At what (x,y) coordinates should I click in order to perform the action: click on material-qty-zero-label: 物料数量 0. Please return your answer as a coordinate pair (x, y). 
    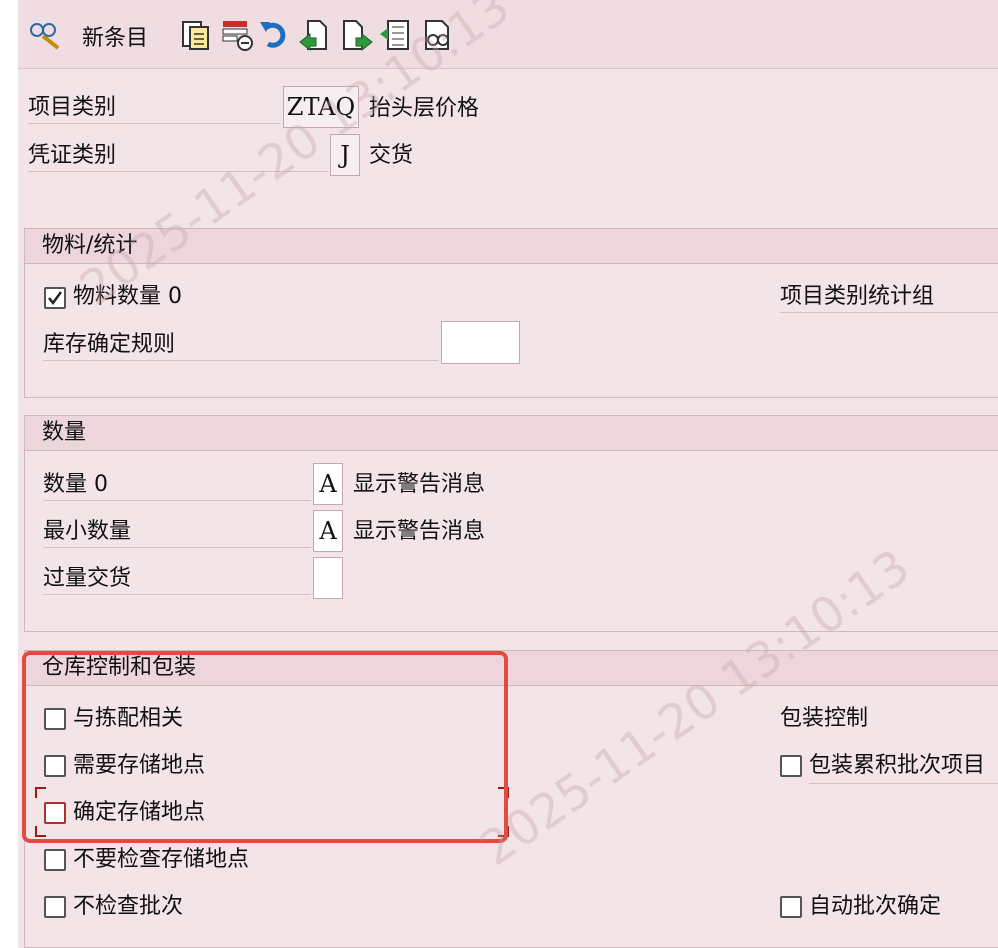
    Looking at the image, I should click on (127, 296).